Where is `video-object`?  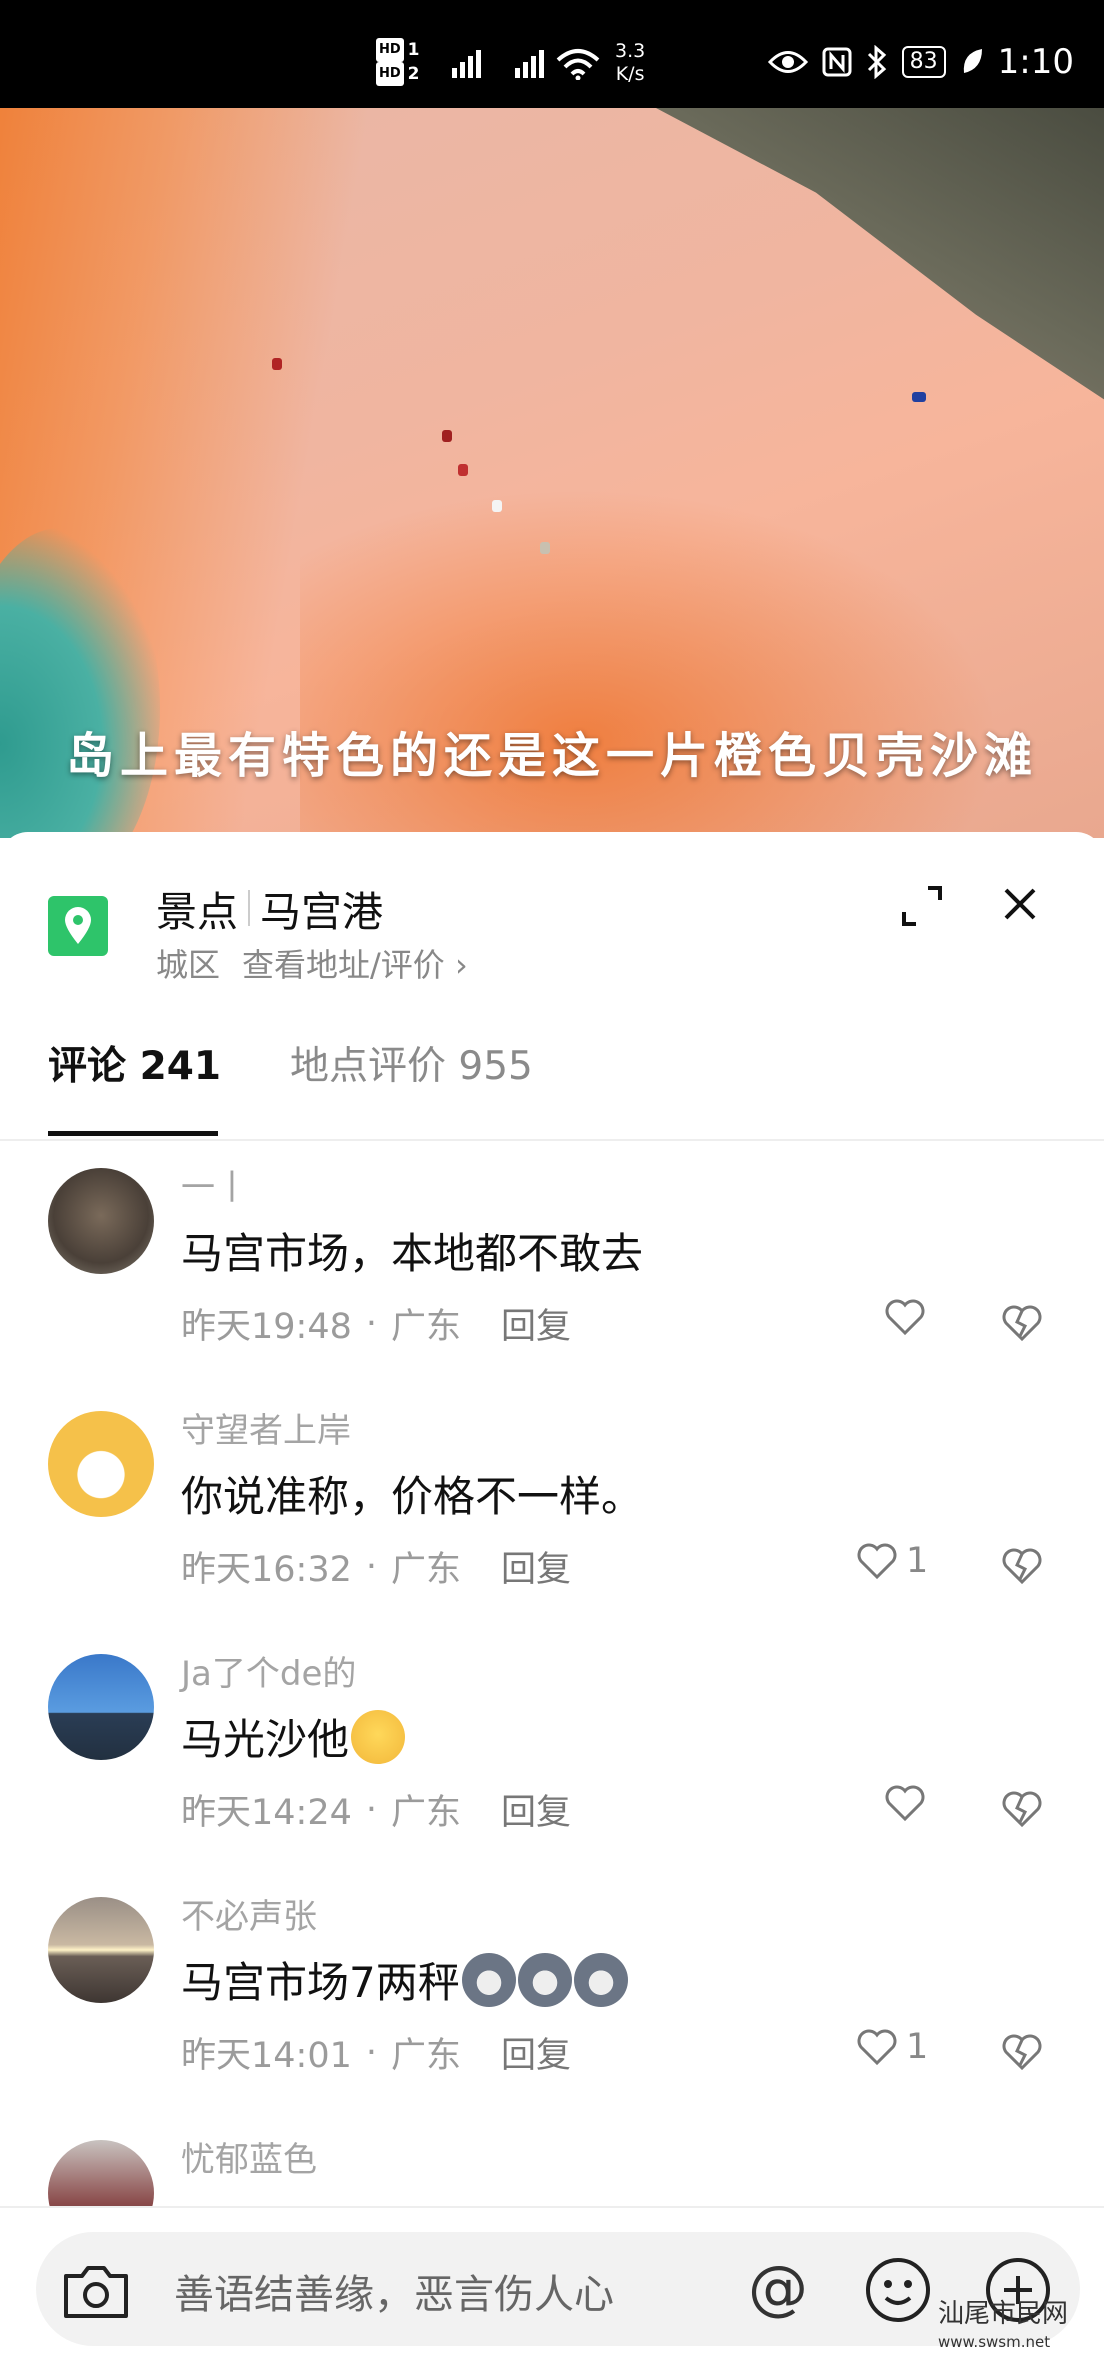 video-object is located at coordinates (919, 397).